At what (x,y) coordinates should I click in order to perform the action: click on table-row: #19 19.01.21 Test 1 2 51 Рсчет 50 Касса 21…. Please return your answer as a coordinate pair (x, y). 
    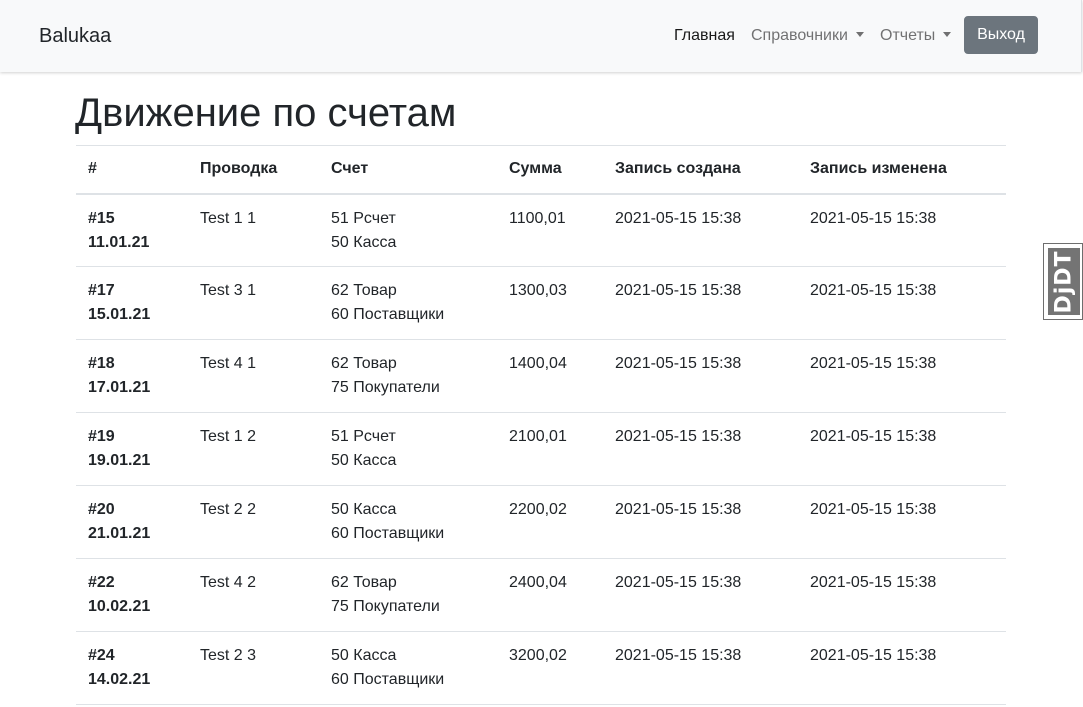
    Looking at the image, I should click on (541, 449).